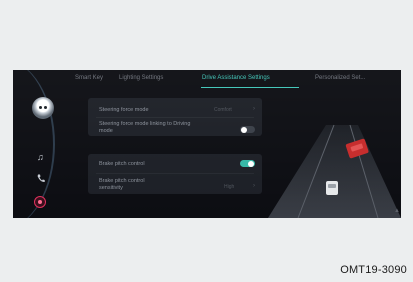  I want to click on road-illustration, so click(334, 171).